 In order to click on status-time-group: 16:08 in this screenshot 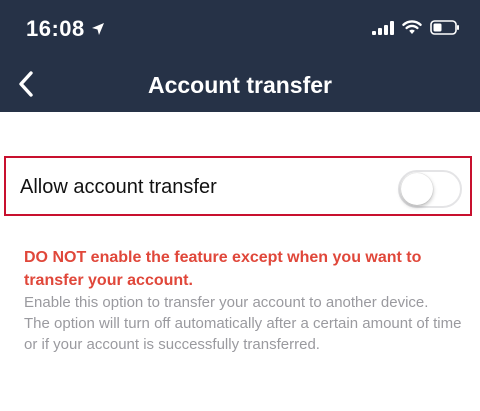, I will do `click(65, 29)`.